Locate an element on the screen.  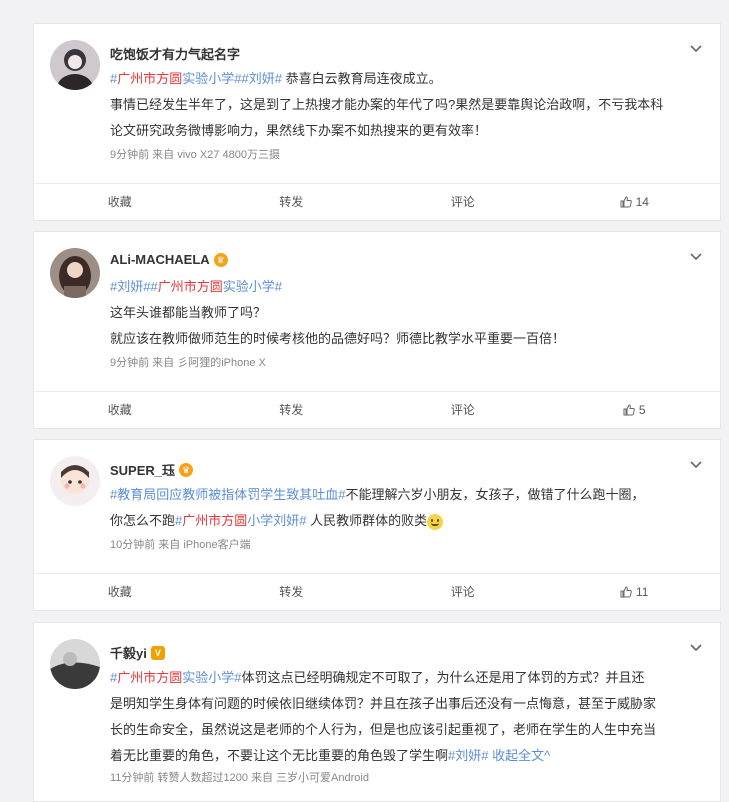
like-button: 5 is located at coordinates (635, 410).